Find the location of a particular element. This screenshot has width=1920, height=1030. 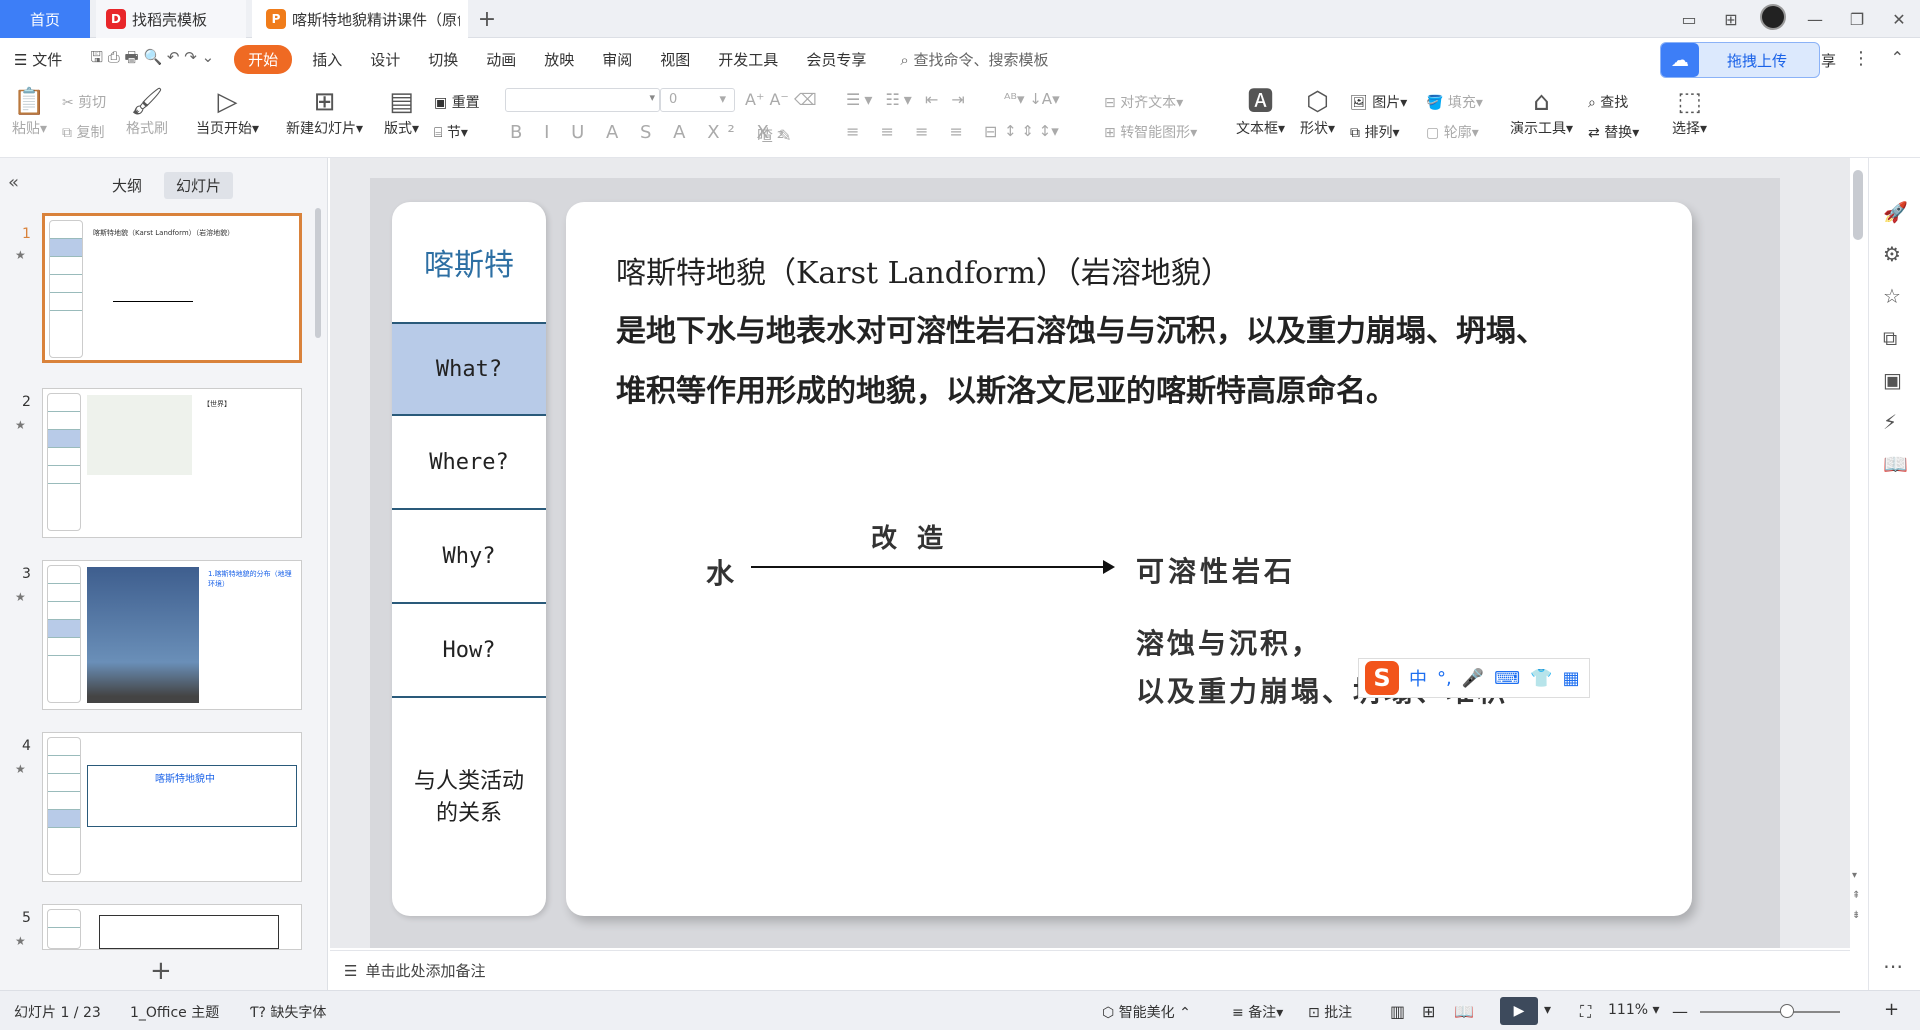

collapse-panel-icon: « is located at coordinates (13, 182).